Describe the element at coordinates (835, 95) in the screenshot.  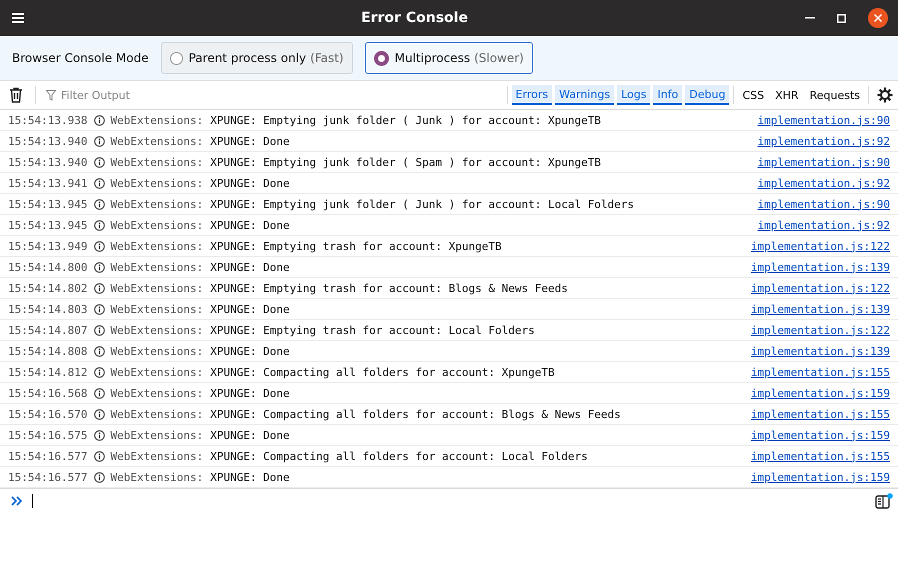
I see `filter-button: Requests` at that location.